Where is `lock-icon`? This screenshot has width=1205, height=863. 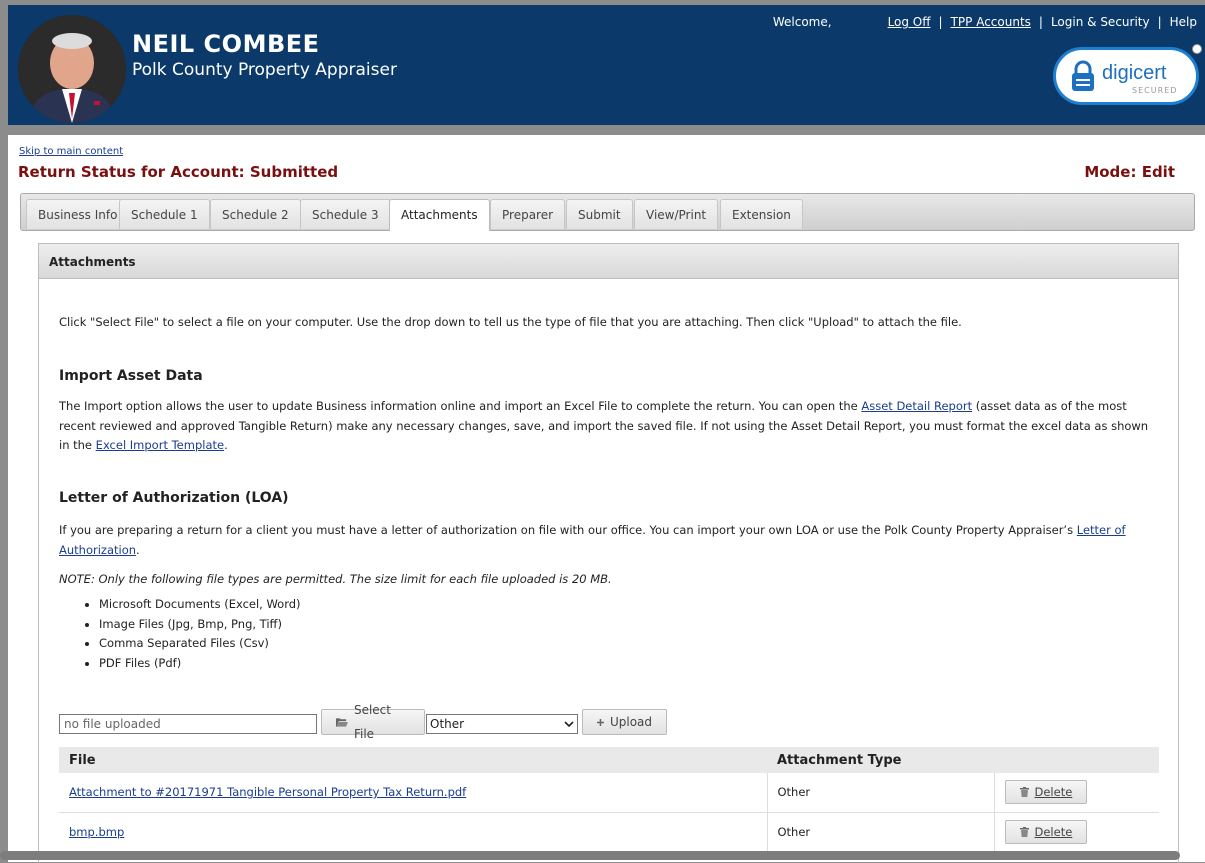 lock-icon is located at coordinates (1083, 75).